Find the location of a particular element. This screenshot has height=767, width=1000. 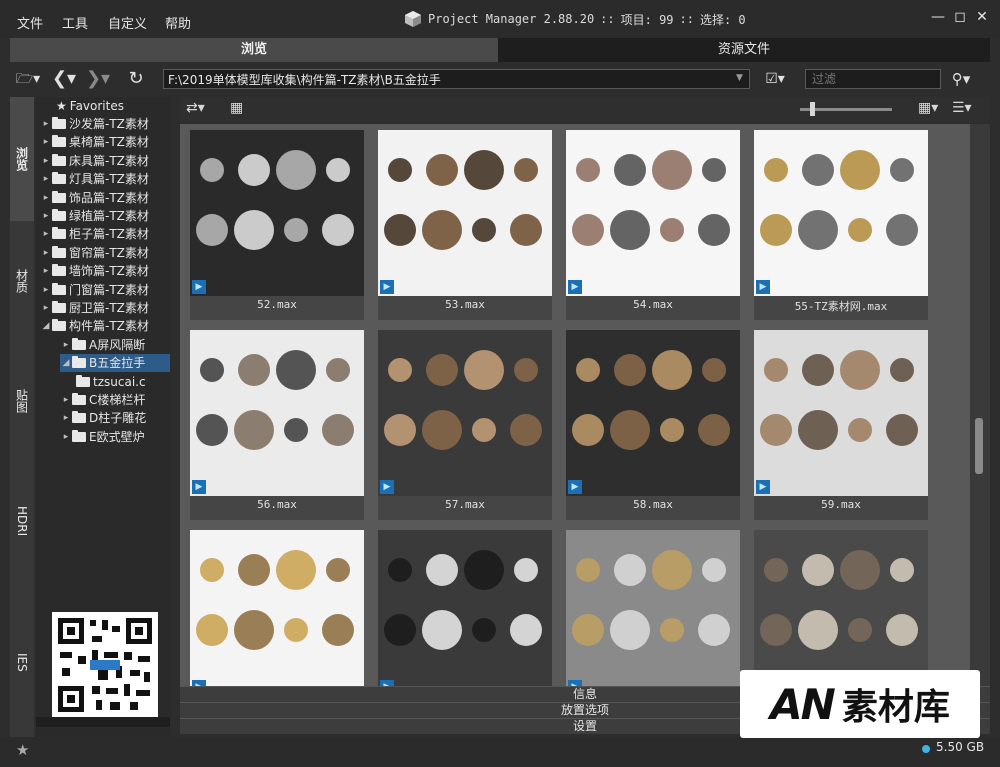

file-thumbnail-card: ▶ 58.max is located at coordinates (653, 425).